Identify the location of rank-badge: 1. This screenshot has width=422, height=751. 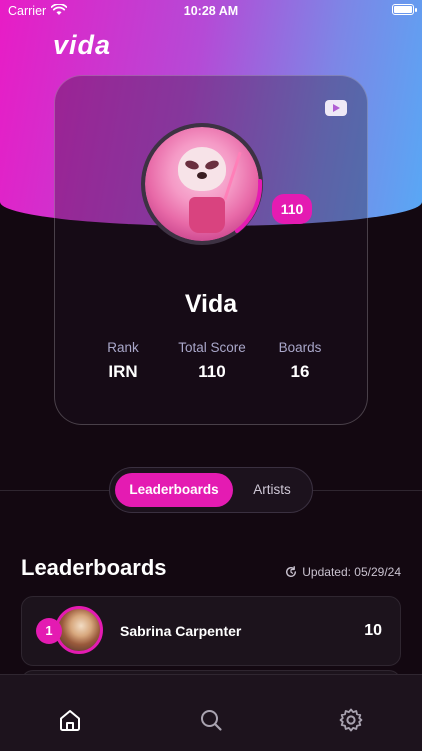
(49, 631).